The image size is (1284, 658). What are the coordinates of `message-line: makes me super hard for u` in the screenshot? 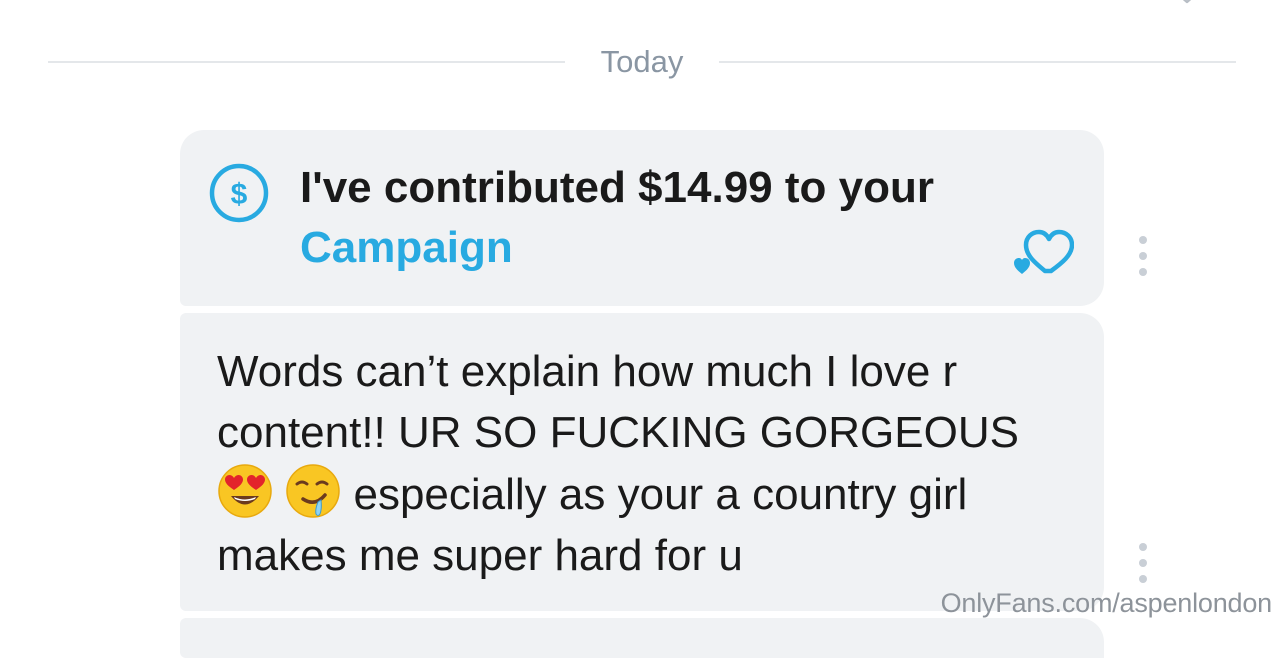 It's located at (480, 555).